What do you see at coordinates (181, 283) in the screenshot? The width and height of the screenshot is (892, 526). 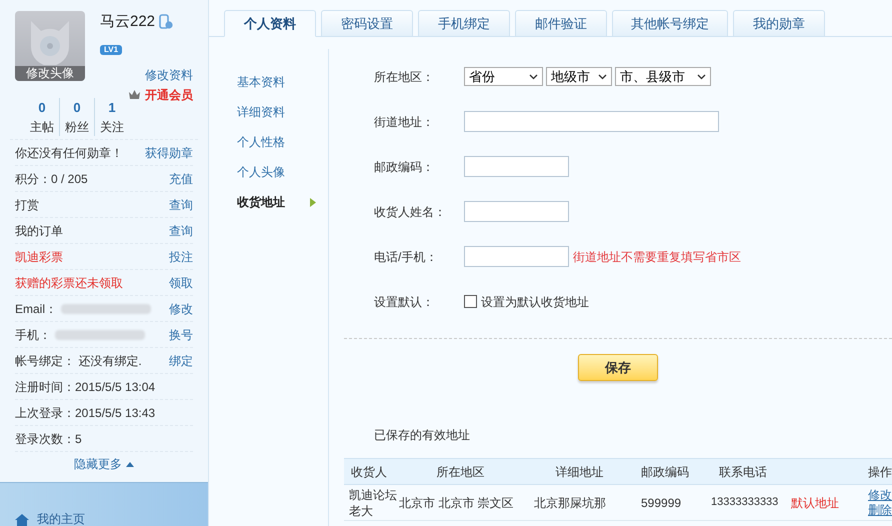 I see `info-action-link: 领取` at bounding box center [181, 283].